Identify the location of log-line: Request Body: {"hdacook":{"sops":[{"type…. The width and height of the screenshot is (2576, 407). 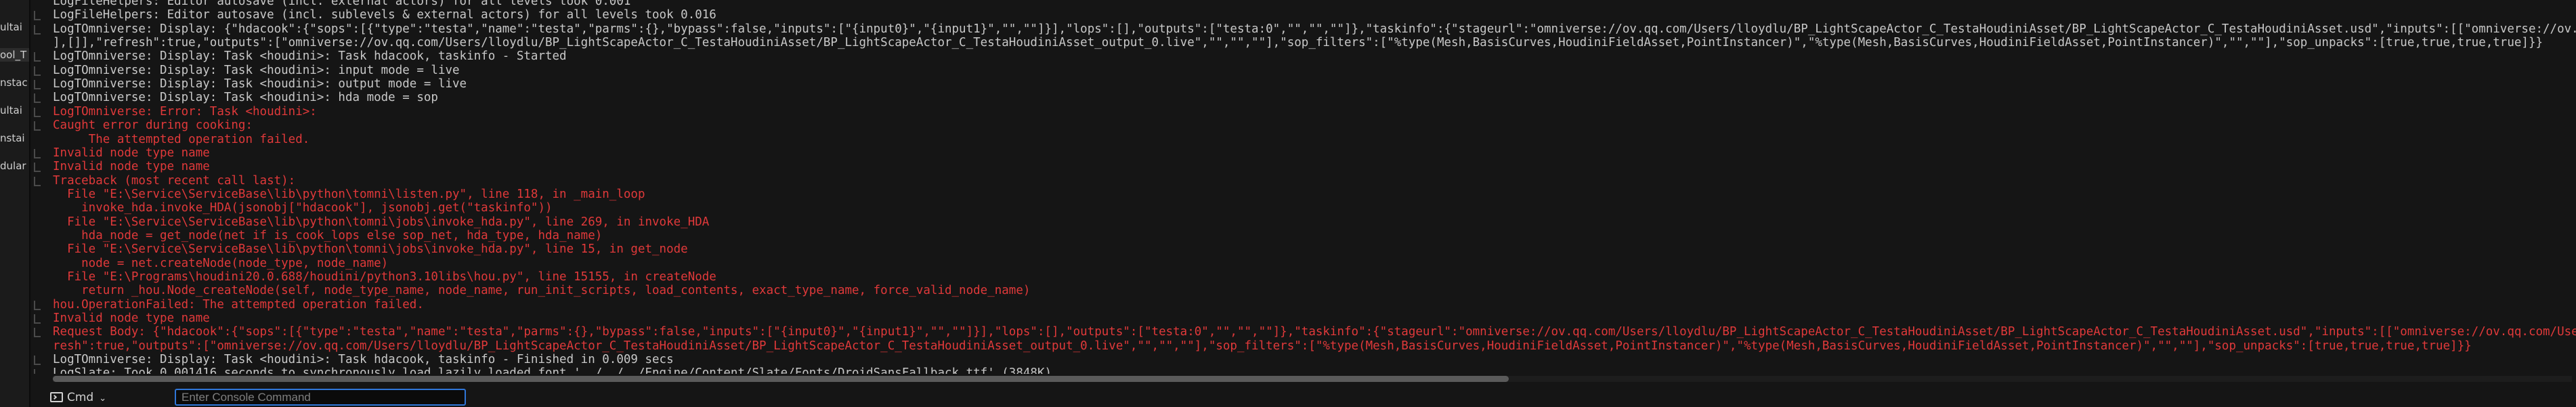
(1314, 332).